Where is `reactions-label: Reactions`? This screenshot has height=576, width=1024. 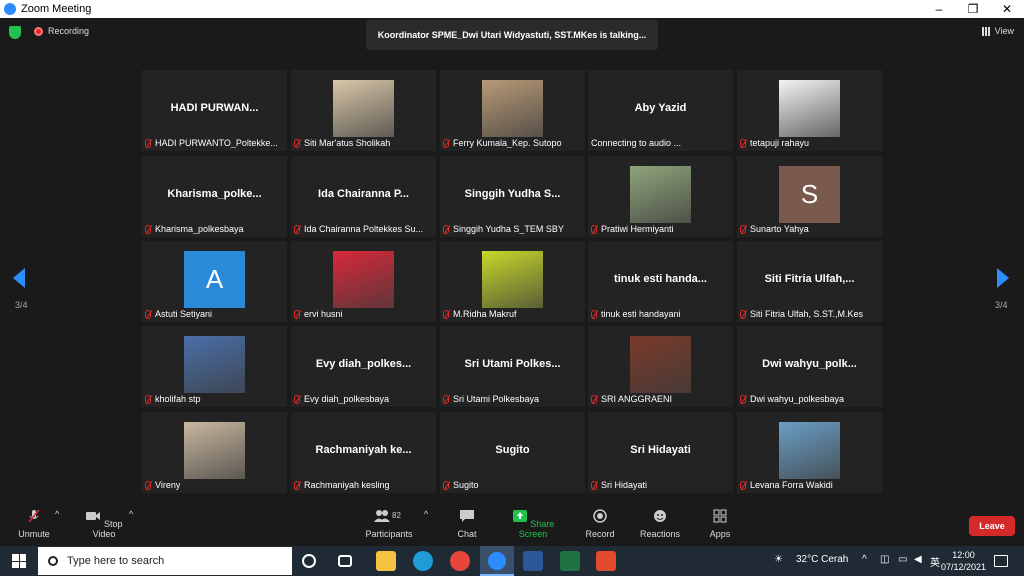 reactions-label: Reactions is located at coordinates (660, 534).